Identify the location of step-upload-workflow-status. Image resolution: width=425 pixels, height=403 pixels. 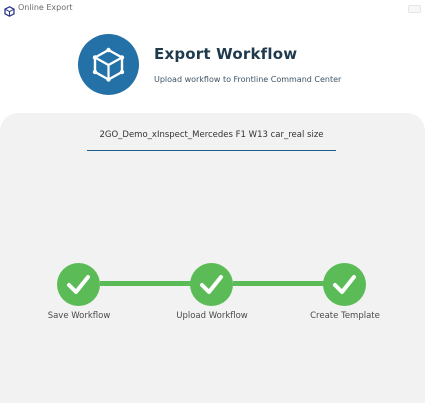
(211, 284).